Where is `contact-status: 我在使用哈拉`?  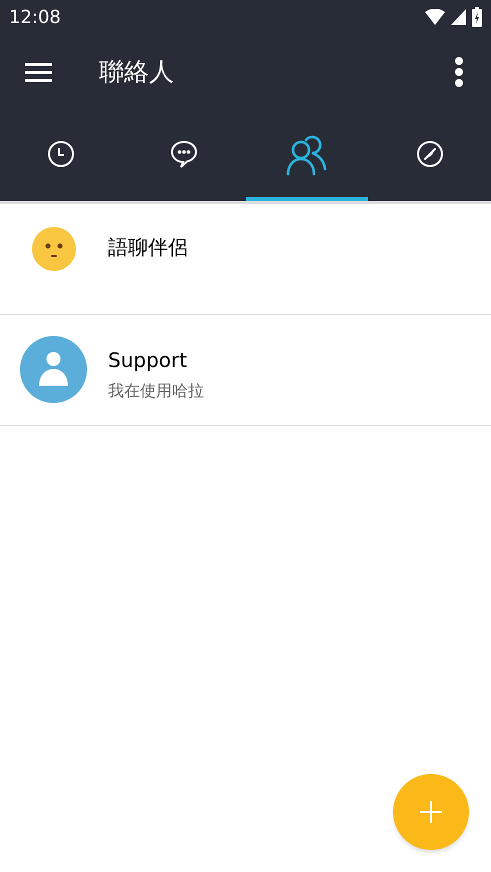 contact-status: 我在使用哈拉 is located at coordinates (156, 391).